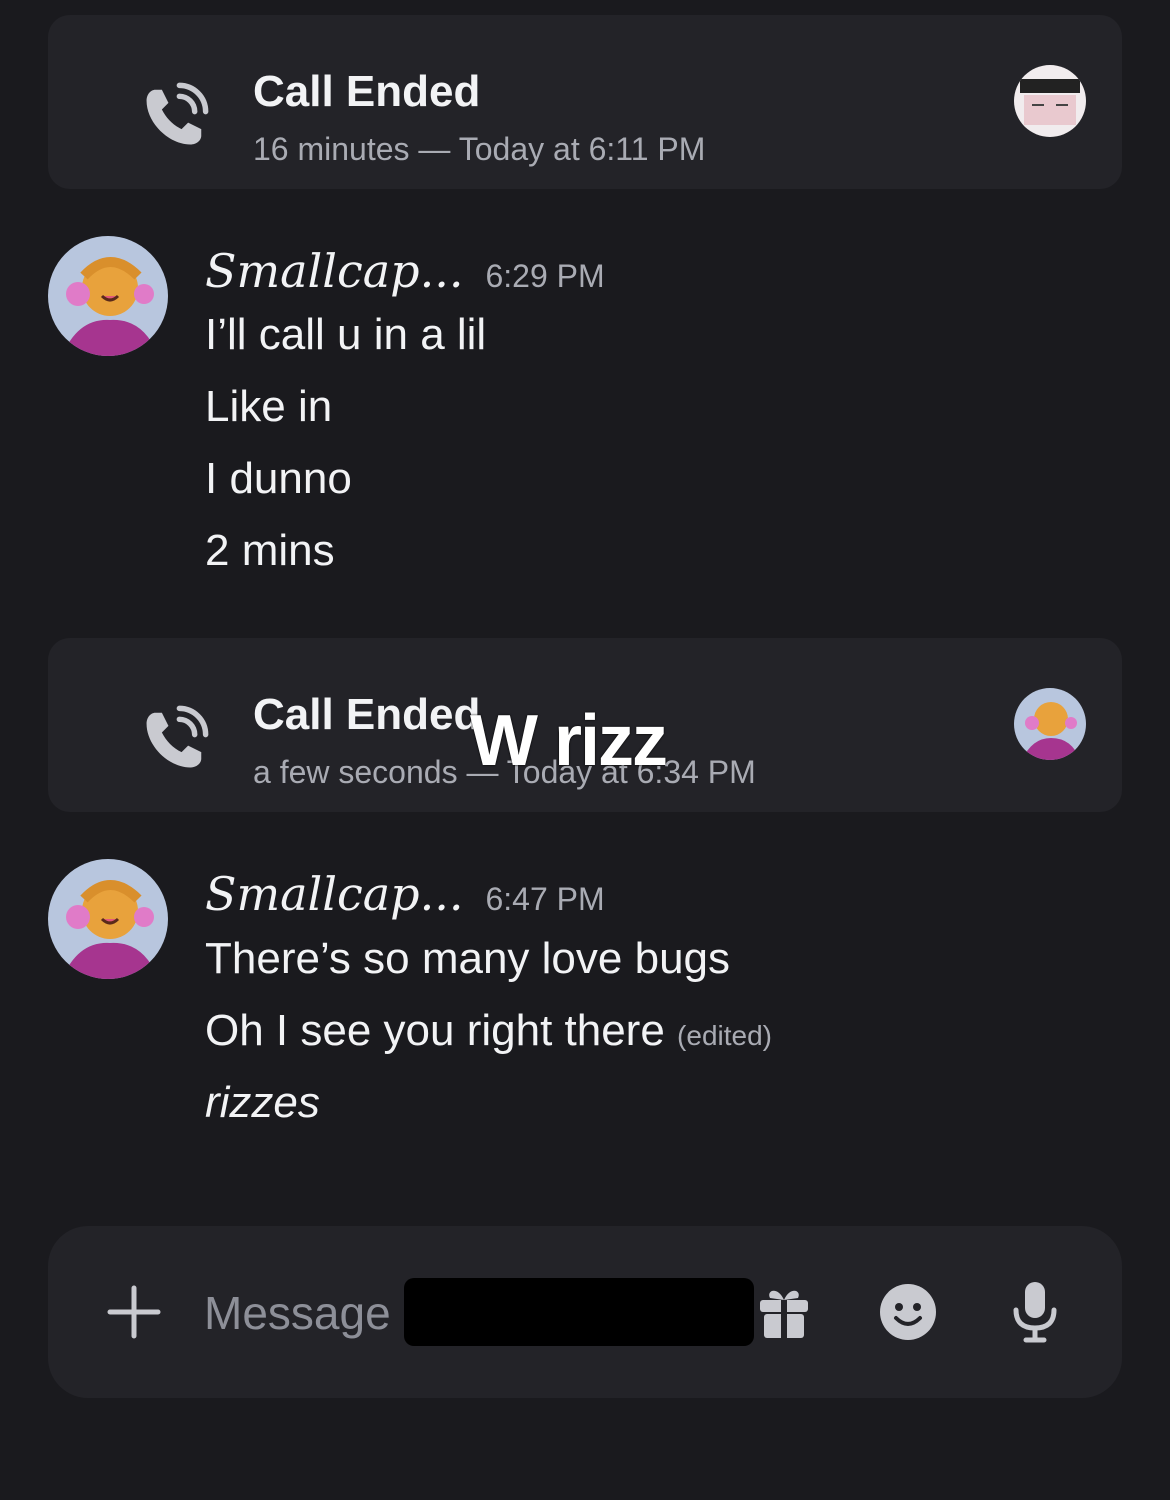 The width and height of the screenshot is (1170, 1500). What do you see at coordinates (435, 1030) in the screenshot?
I see `message-text: Oh I see you right there` at bounding box center [435, 1030].